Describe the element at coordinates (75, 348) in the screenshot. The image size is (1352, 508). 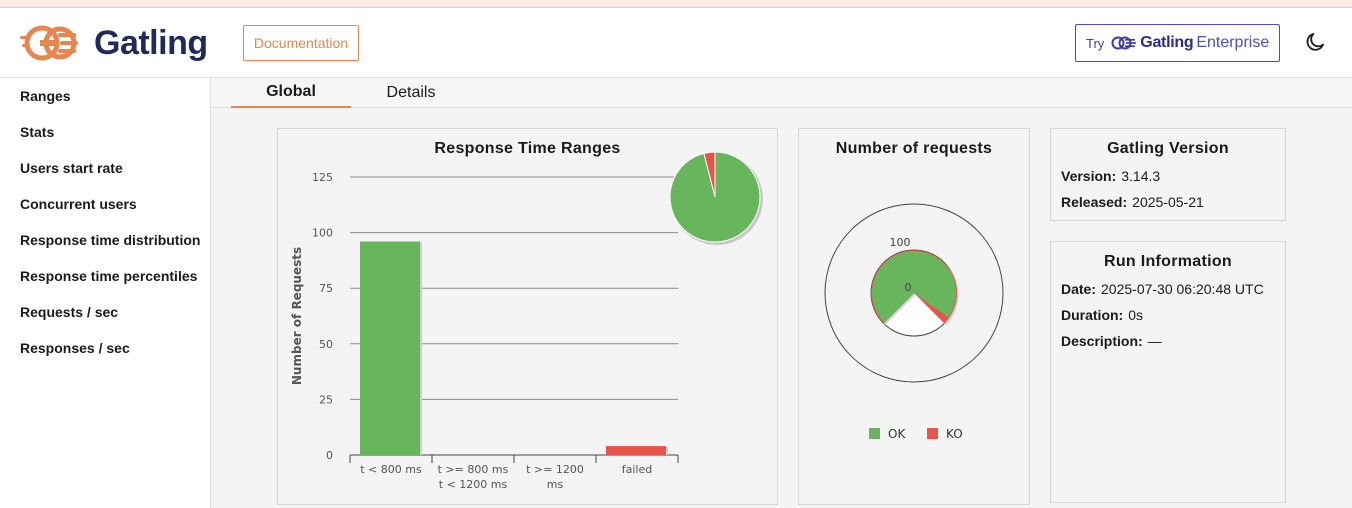
I see `sidebar-item-responses-per-sec: Responses / sec` at that location.